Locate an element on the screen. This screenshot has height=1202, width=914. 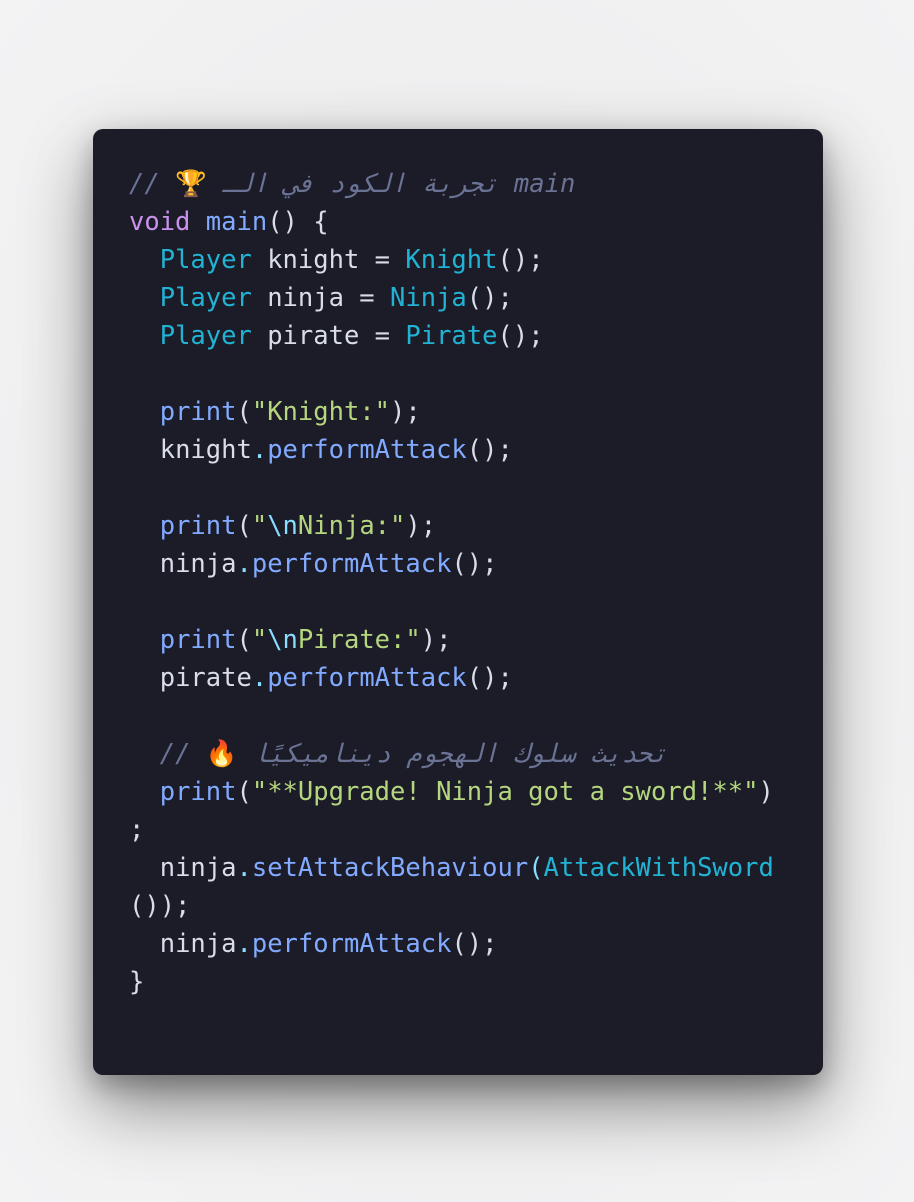
code-line-7: print("Knight:"); is located at coordinates (459, 412).